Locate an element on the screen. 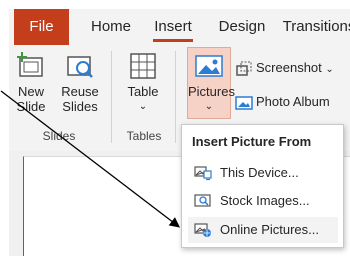  device-icon is located at coordinates (203, 173).